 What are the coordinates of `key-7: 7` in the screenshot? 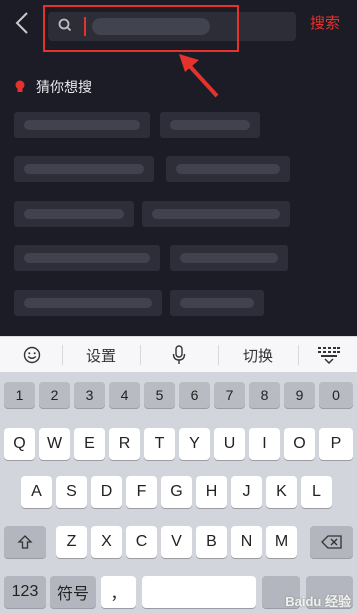 It's located at (229, 395).